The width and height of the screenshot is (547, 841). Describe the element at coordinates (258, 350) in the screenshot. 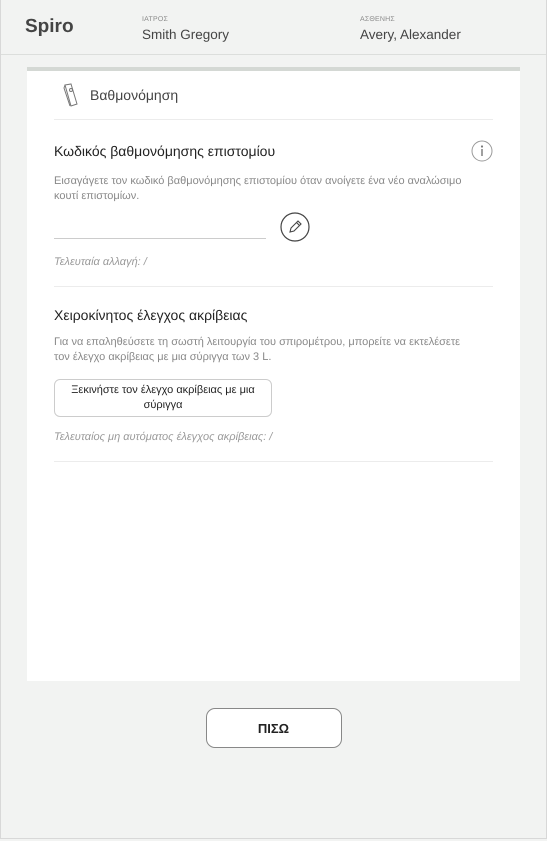

I see `section-description: Για να επαληθεύσετε τη σωστή λειτουργία του σπιρομέτρου, μπορείτε να εκτελέσετε τον έλεγχο ακρίβειας με μια σύριγγα των 3 L.` at that location.